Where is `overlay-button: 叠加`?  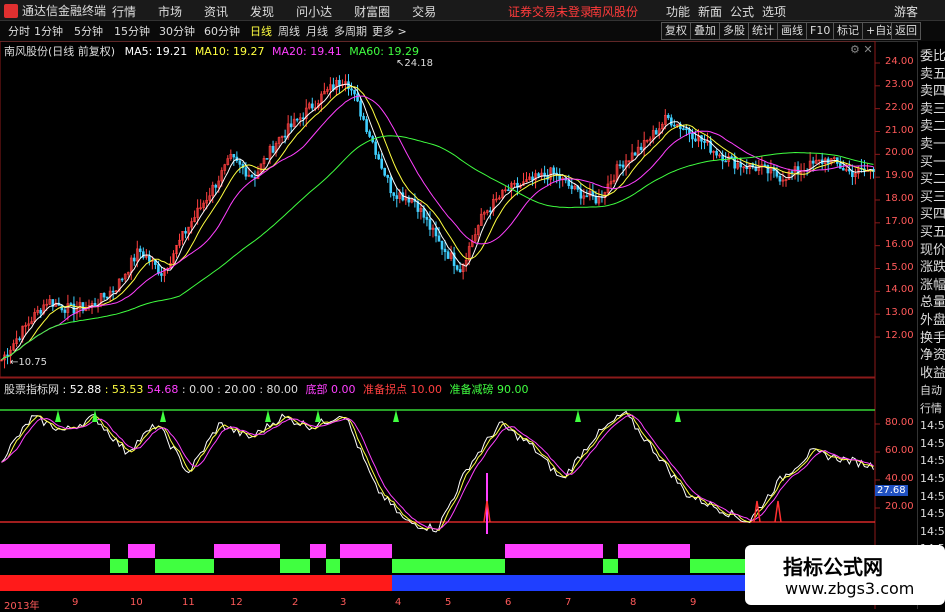 overlay-button: 叠加 is located at coordinates (705, 31).